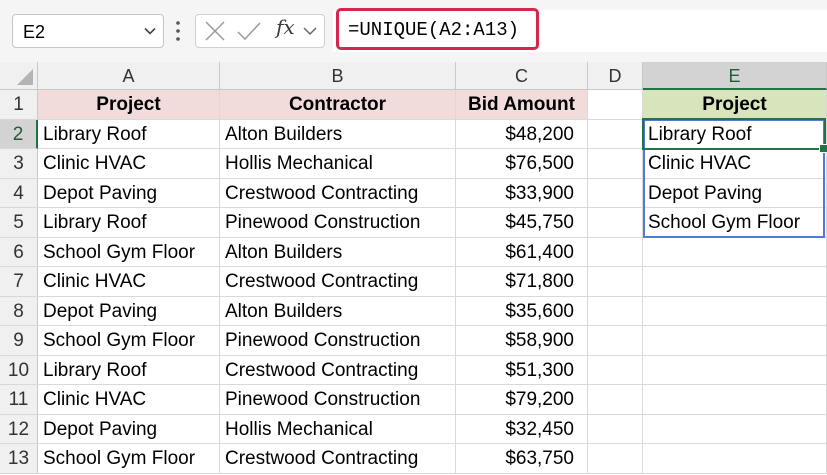 This screenshot has height=475, width=827. Describe the element at coordinates (522, 311) in the screenshot. I see `bid-amount-cell: $35,600` at that location.